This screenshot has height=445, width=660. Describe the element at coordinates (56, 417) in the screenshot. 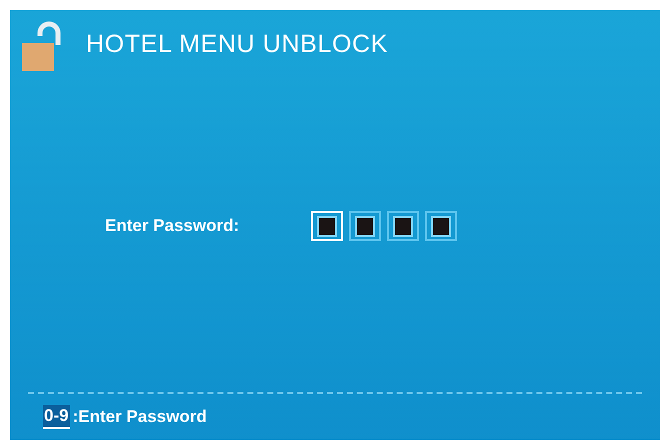

I see `key-hint: 0-9` at that location.